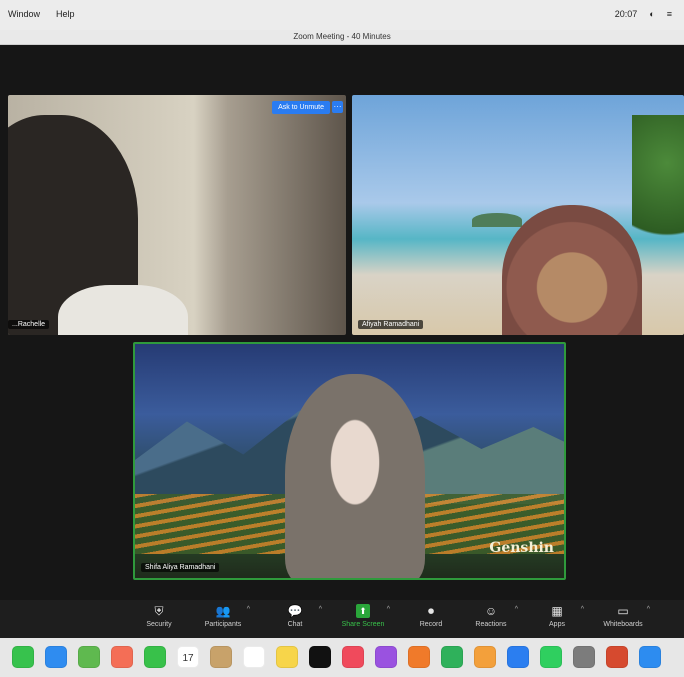  What do you see at coordinates (491, 616) in the screenshot?
I see `reactions-button: ☺ Reactions ^` at bounding box center [491, 616].